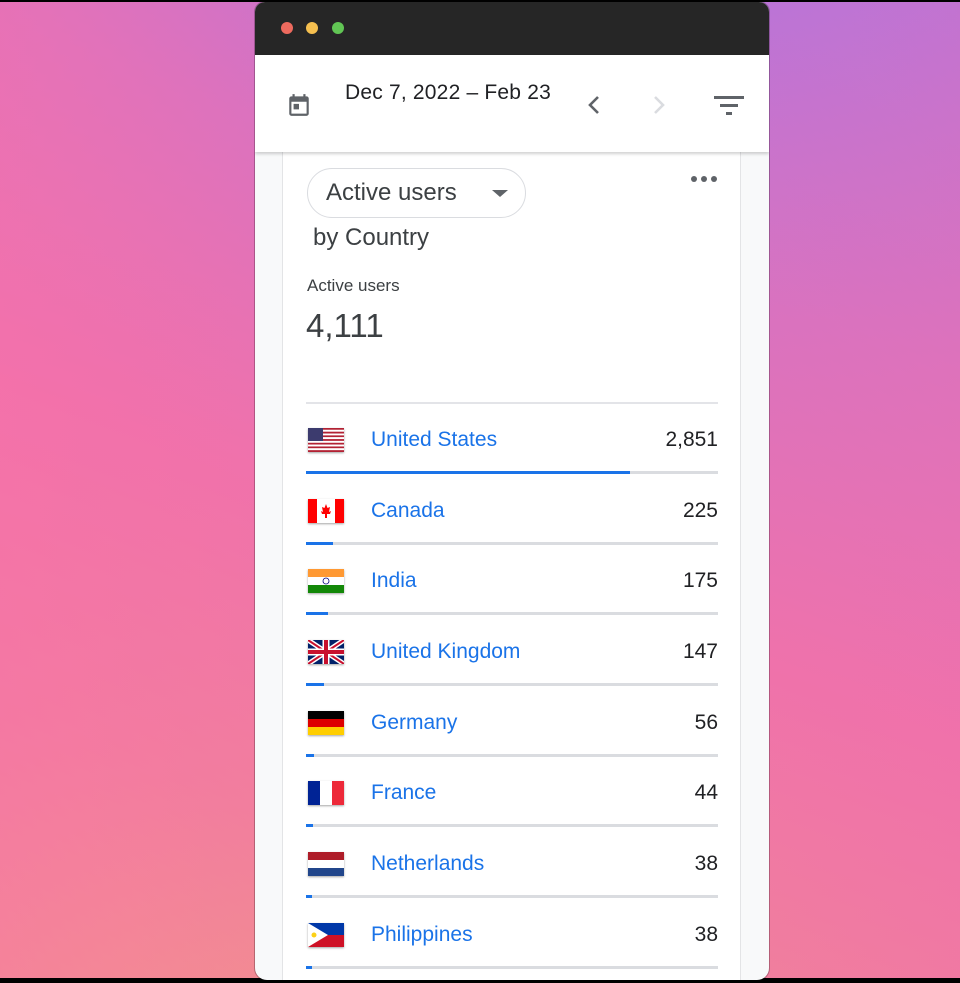  I want to click on flag-gb-icon, so click(326, 652).